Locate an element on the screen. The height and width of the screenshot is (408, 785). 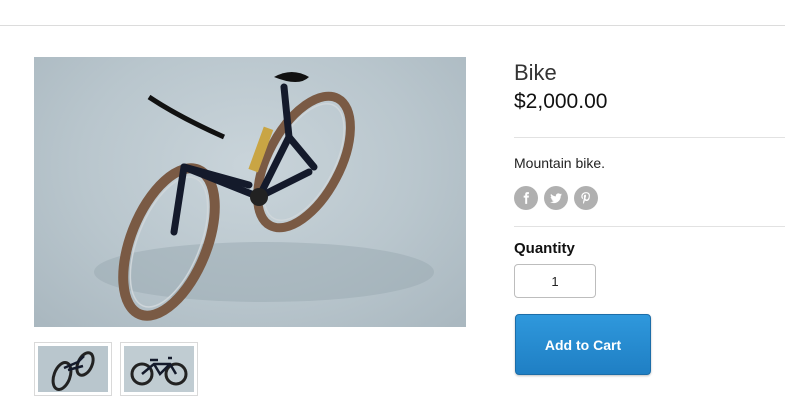
social-share-bar is located at coordinates (556, 198).